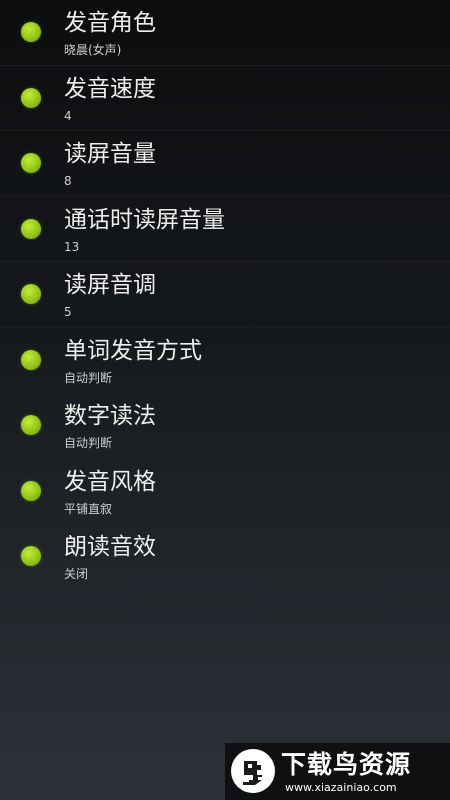 This screenshot has height=800, width=450. I want to click on setting-title: 单词发音方式, so click(133, 350).